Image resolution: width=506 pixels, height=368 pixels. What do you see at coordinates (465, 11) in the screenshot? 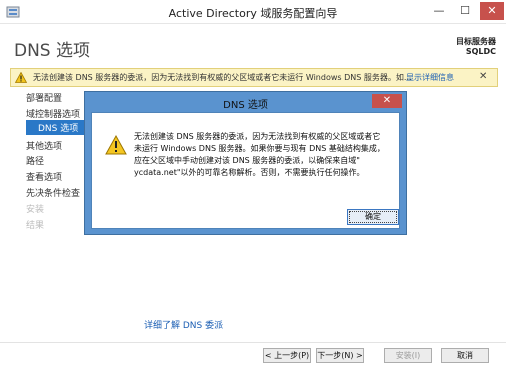
I see `maximize-button: ☐` at bounding box center [465, 11].